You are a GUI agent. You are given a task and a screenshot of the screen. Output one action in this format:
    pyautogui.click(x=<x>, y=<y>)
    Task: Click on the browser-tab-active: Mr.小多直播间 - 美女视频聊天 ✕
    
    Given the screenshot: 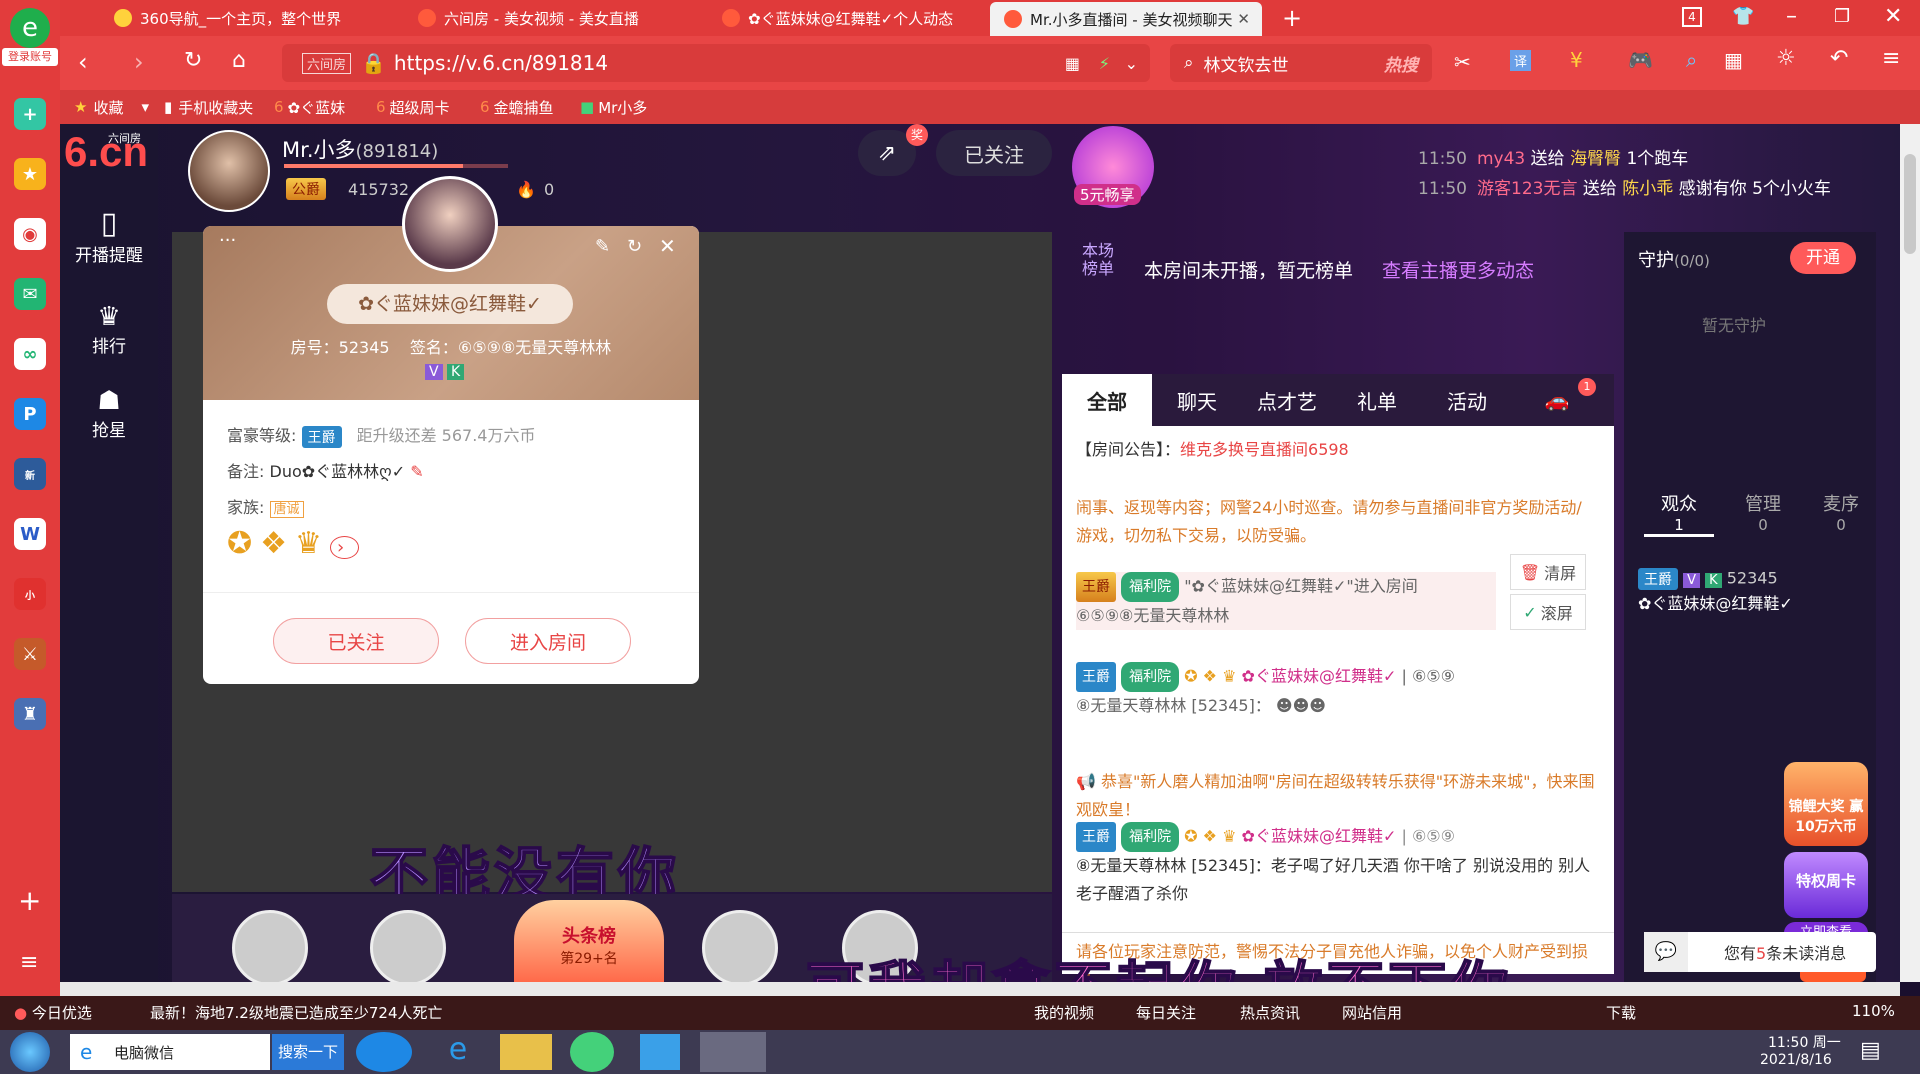 What is the action you would take?
    pyautogui.click(x=1126, y=19)
    